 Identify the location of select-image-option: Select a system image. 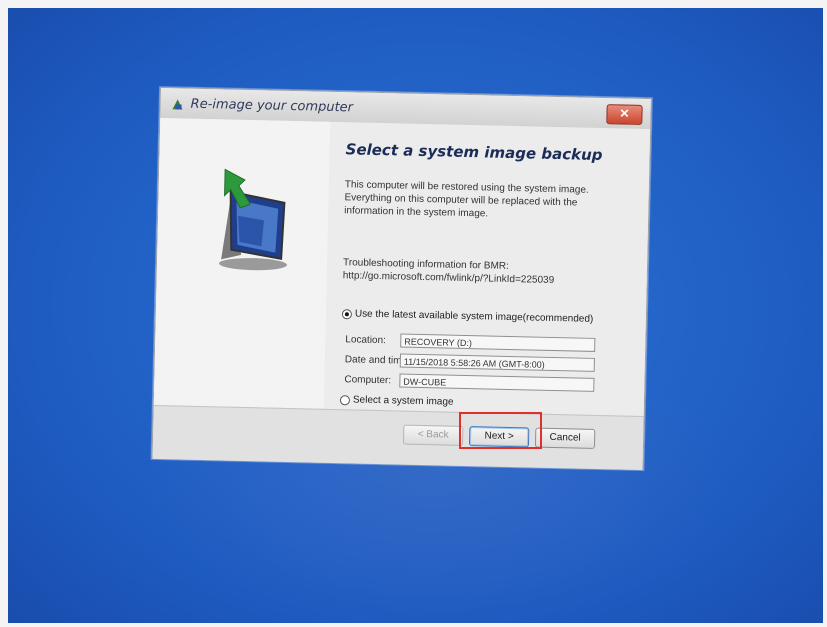
(396, 401).